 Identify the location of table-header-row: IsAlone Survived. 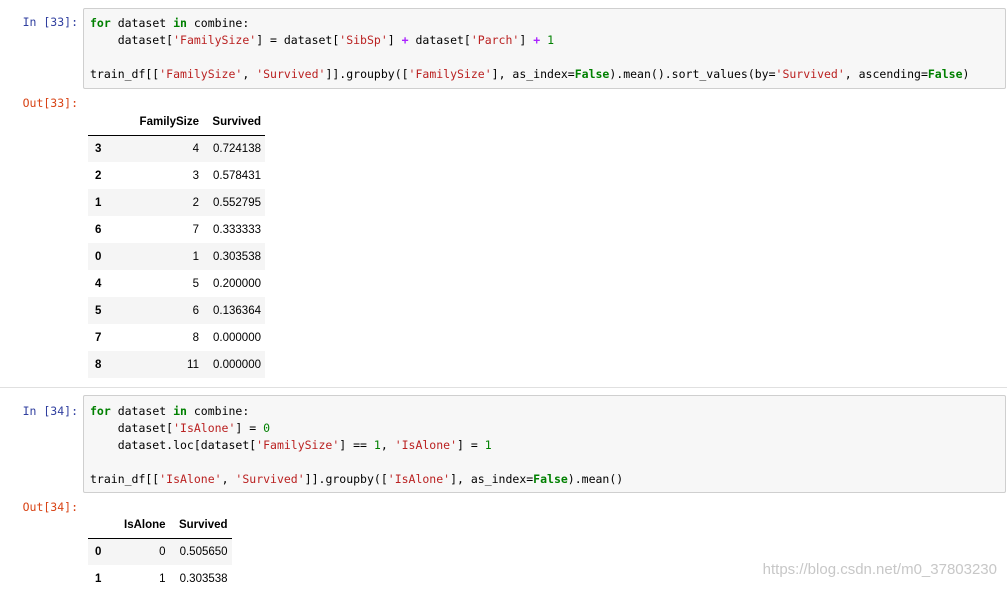
(160, 525).